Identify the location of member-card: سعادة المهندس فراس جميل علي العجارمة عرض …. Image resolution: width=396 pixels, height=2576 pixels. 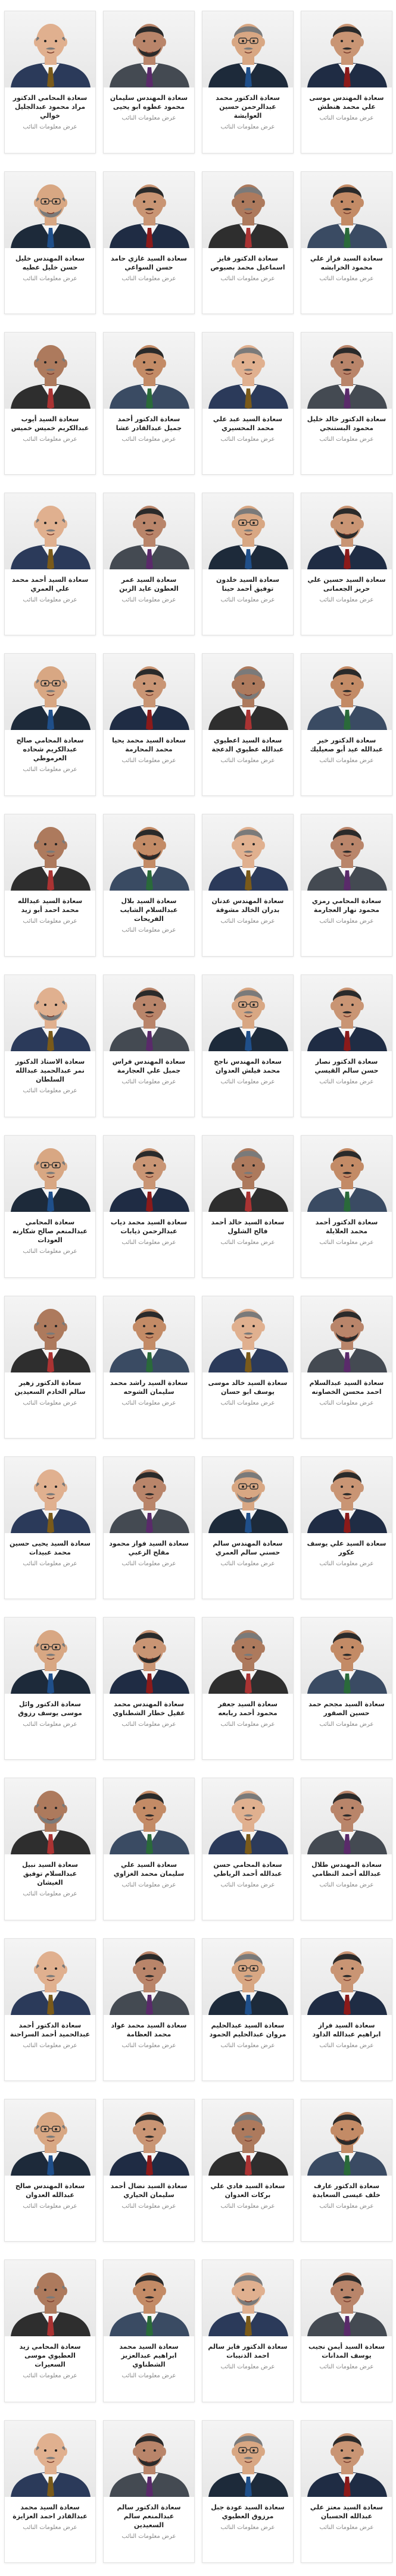
(149, 1045).